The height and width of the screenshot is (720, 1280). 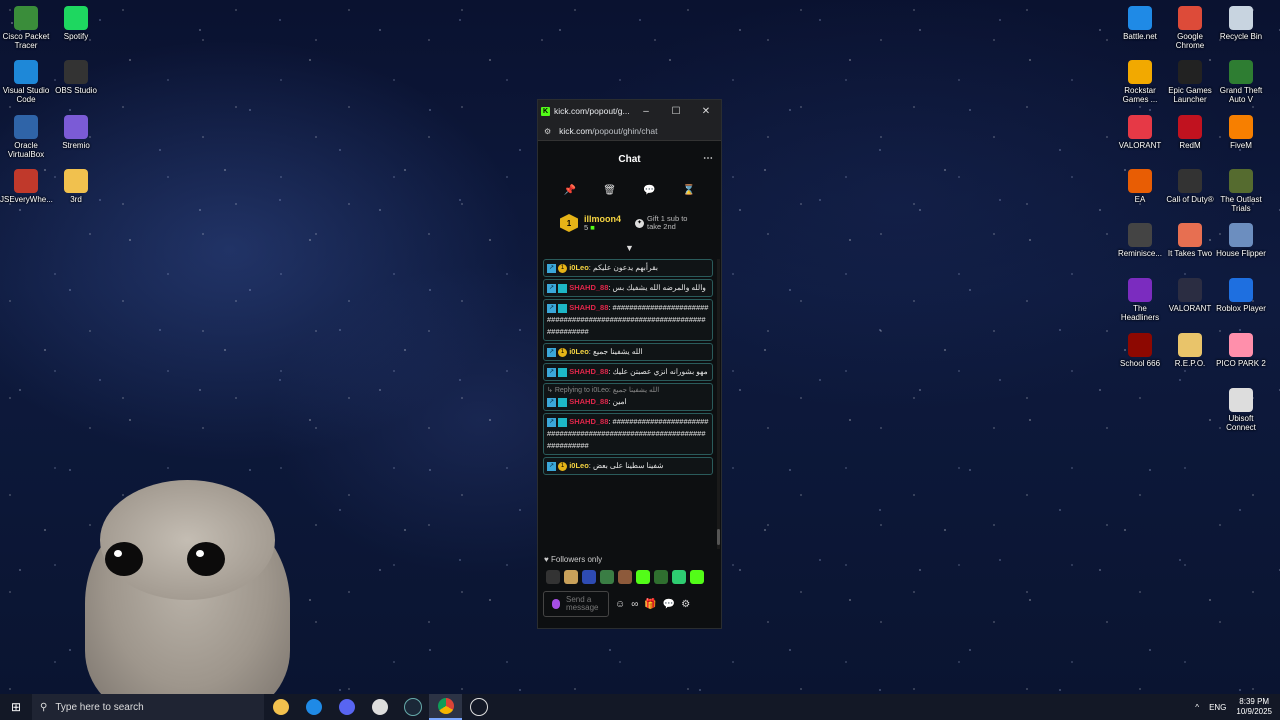 I want to click on chat-message: ↗ 1 i0Leo: الله يشفينا جميع, so click(x=628, y=352).